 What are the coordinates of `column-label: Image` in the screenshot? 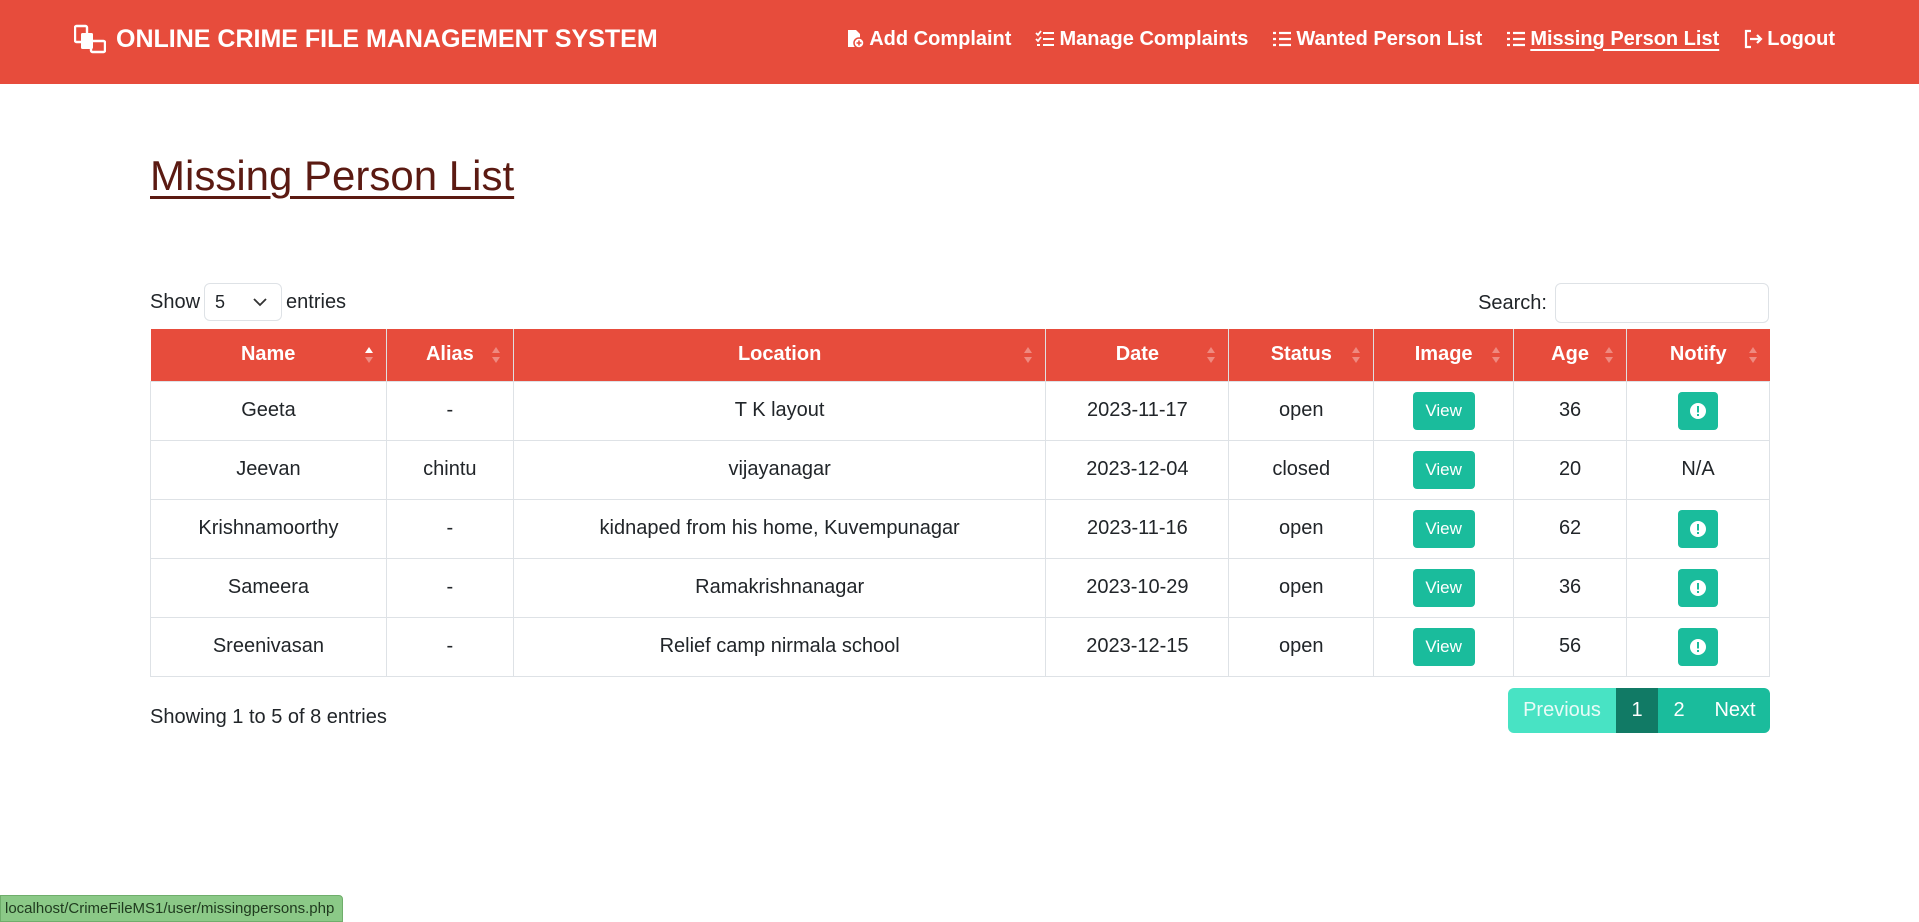 It's located at (1443, 354).